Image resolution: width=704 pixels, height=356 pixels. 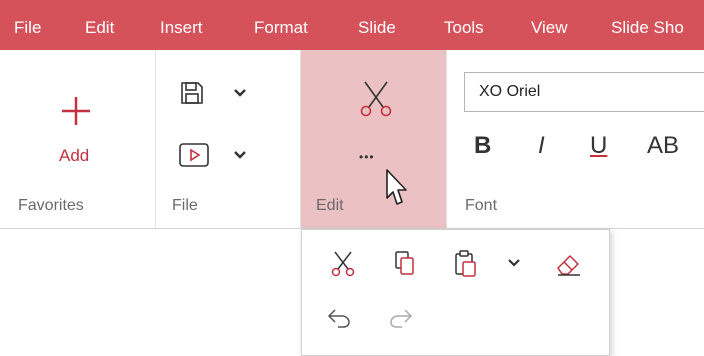 What do you see at coordinates (74, 155) in the screenshot?
I see `add-label: Add` at bounding box center [74, 155].